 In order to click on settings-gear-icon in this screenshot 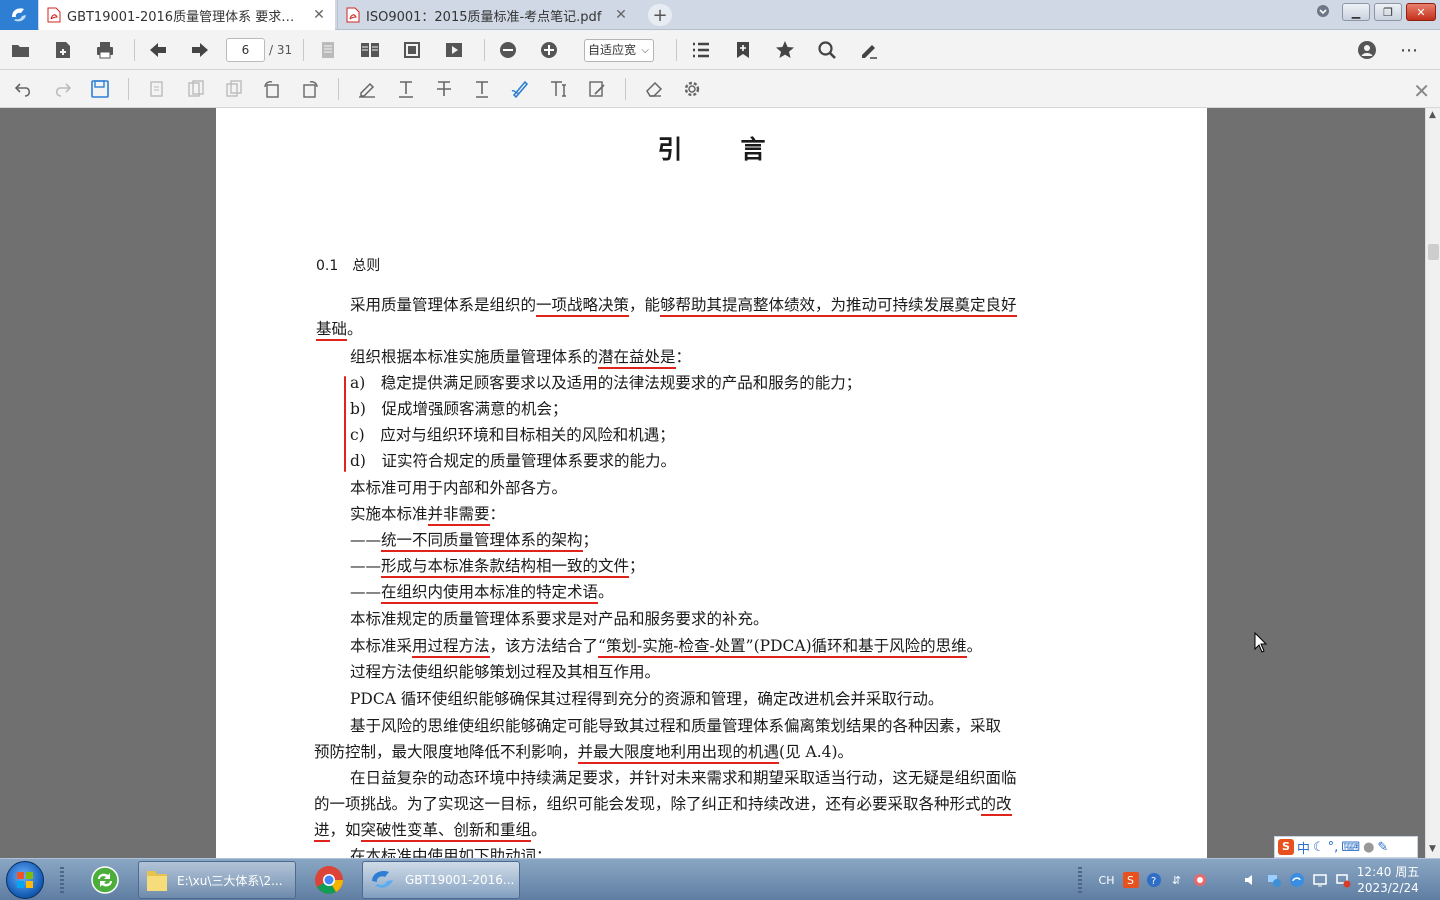, I will do `click(692, 89)`.